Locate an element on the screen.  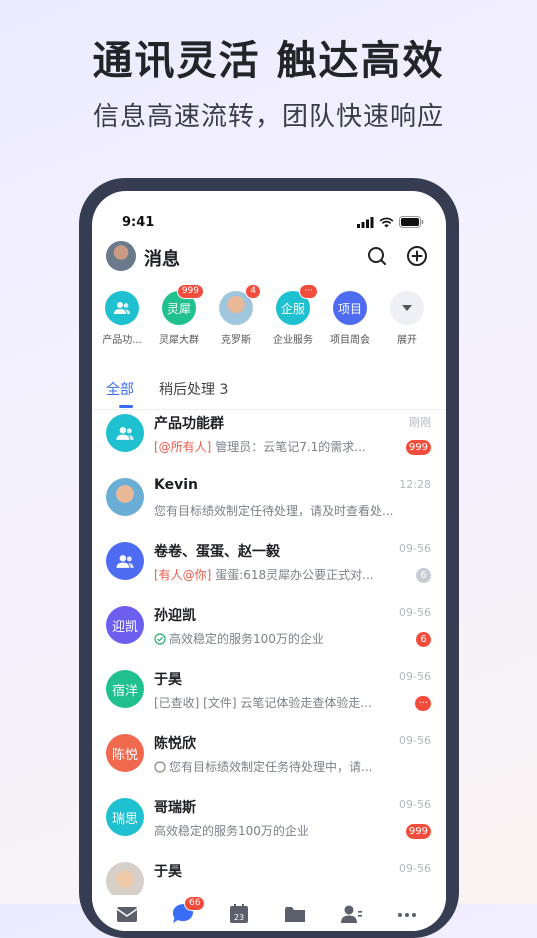
promo-subline: 信息高速流转，团队快速响应 is located at coordinates (268, 117).